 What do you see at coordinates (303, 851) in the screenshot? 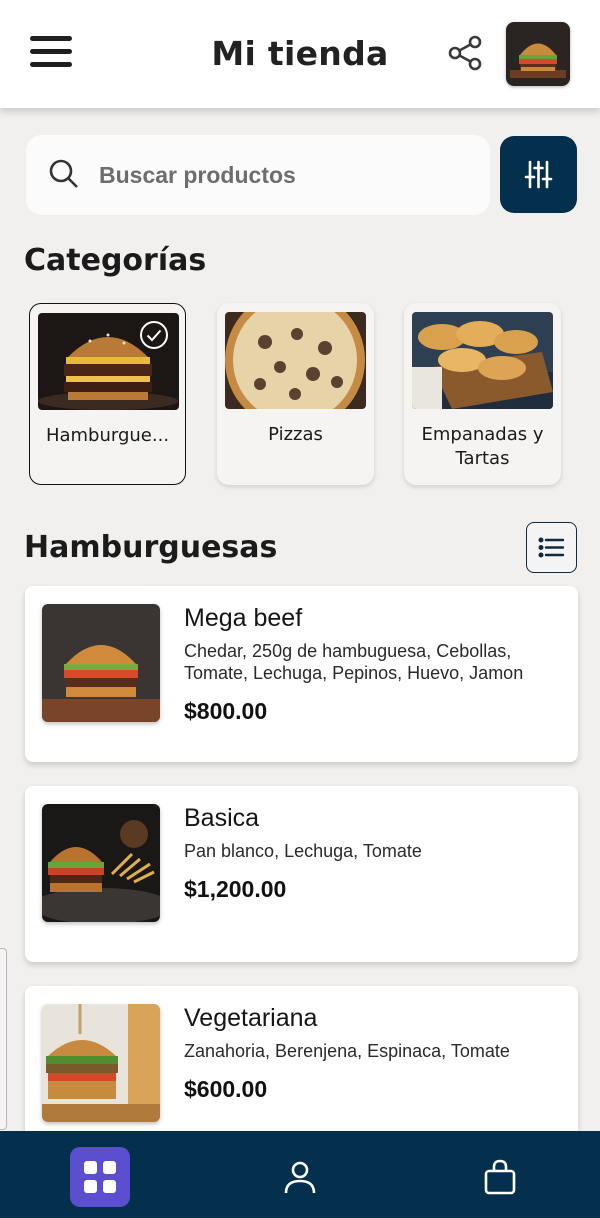
I see `product-description: Pan blanco, Lechuga, Tomate` at bounding box center [303, 851].